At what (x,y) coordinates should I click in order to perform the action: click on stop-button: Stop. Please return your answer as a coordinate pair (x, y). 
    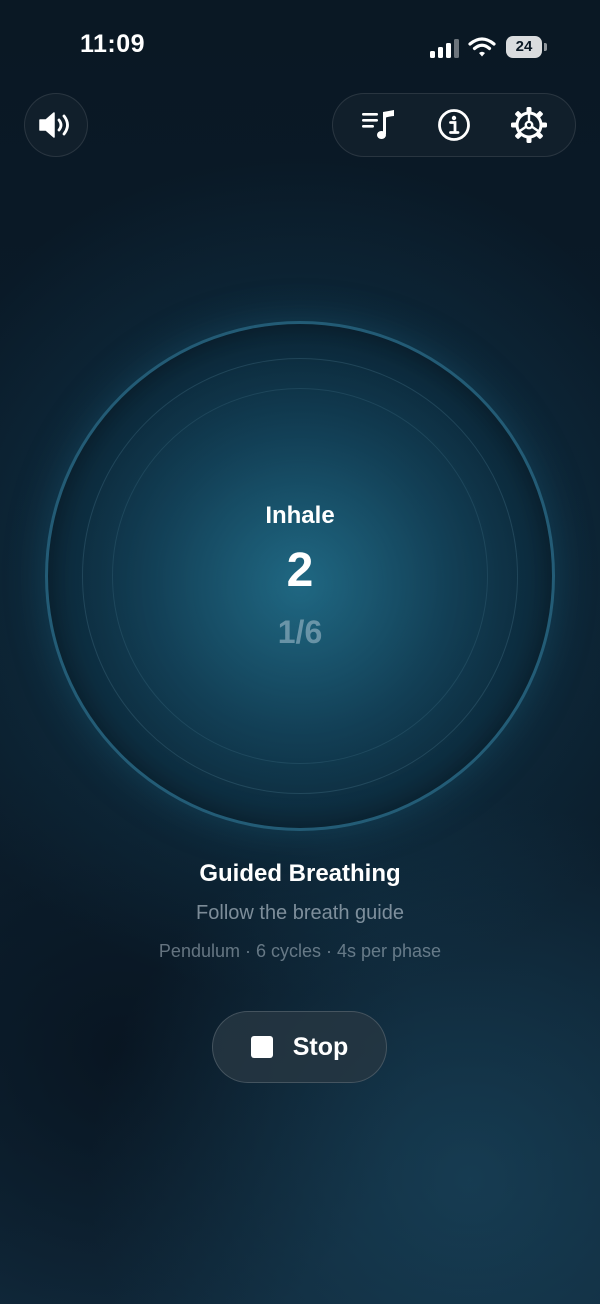
    Looking at the image, I should click on (299, 1047).